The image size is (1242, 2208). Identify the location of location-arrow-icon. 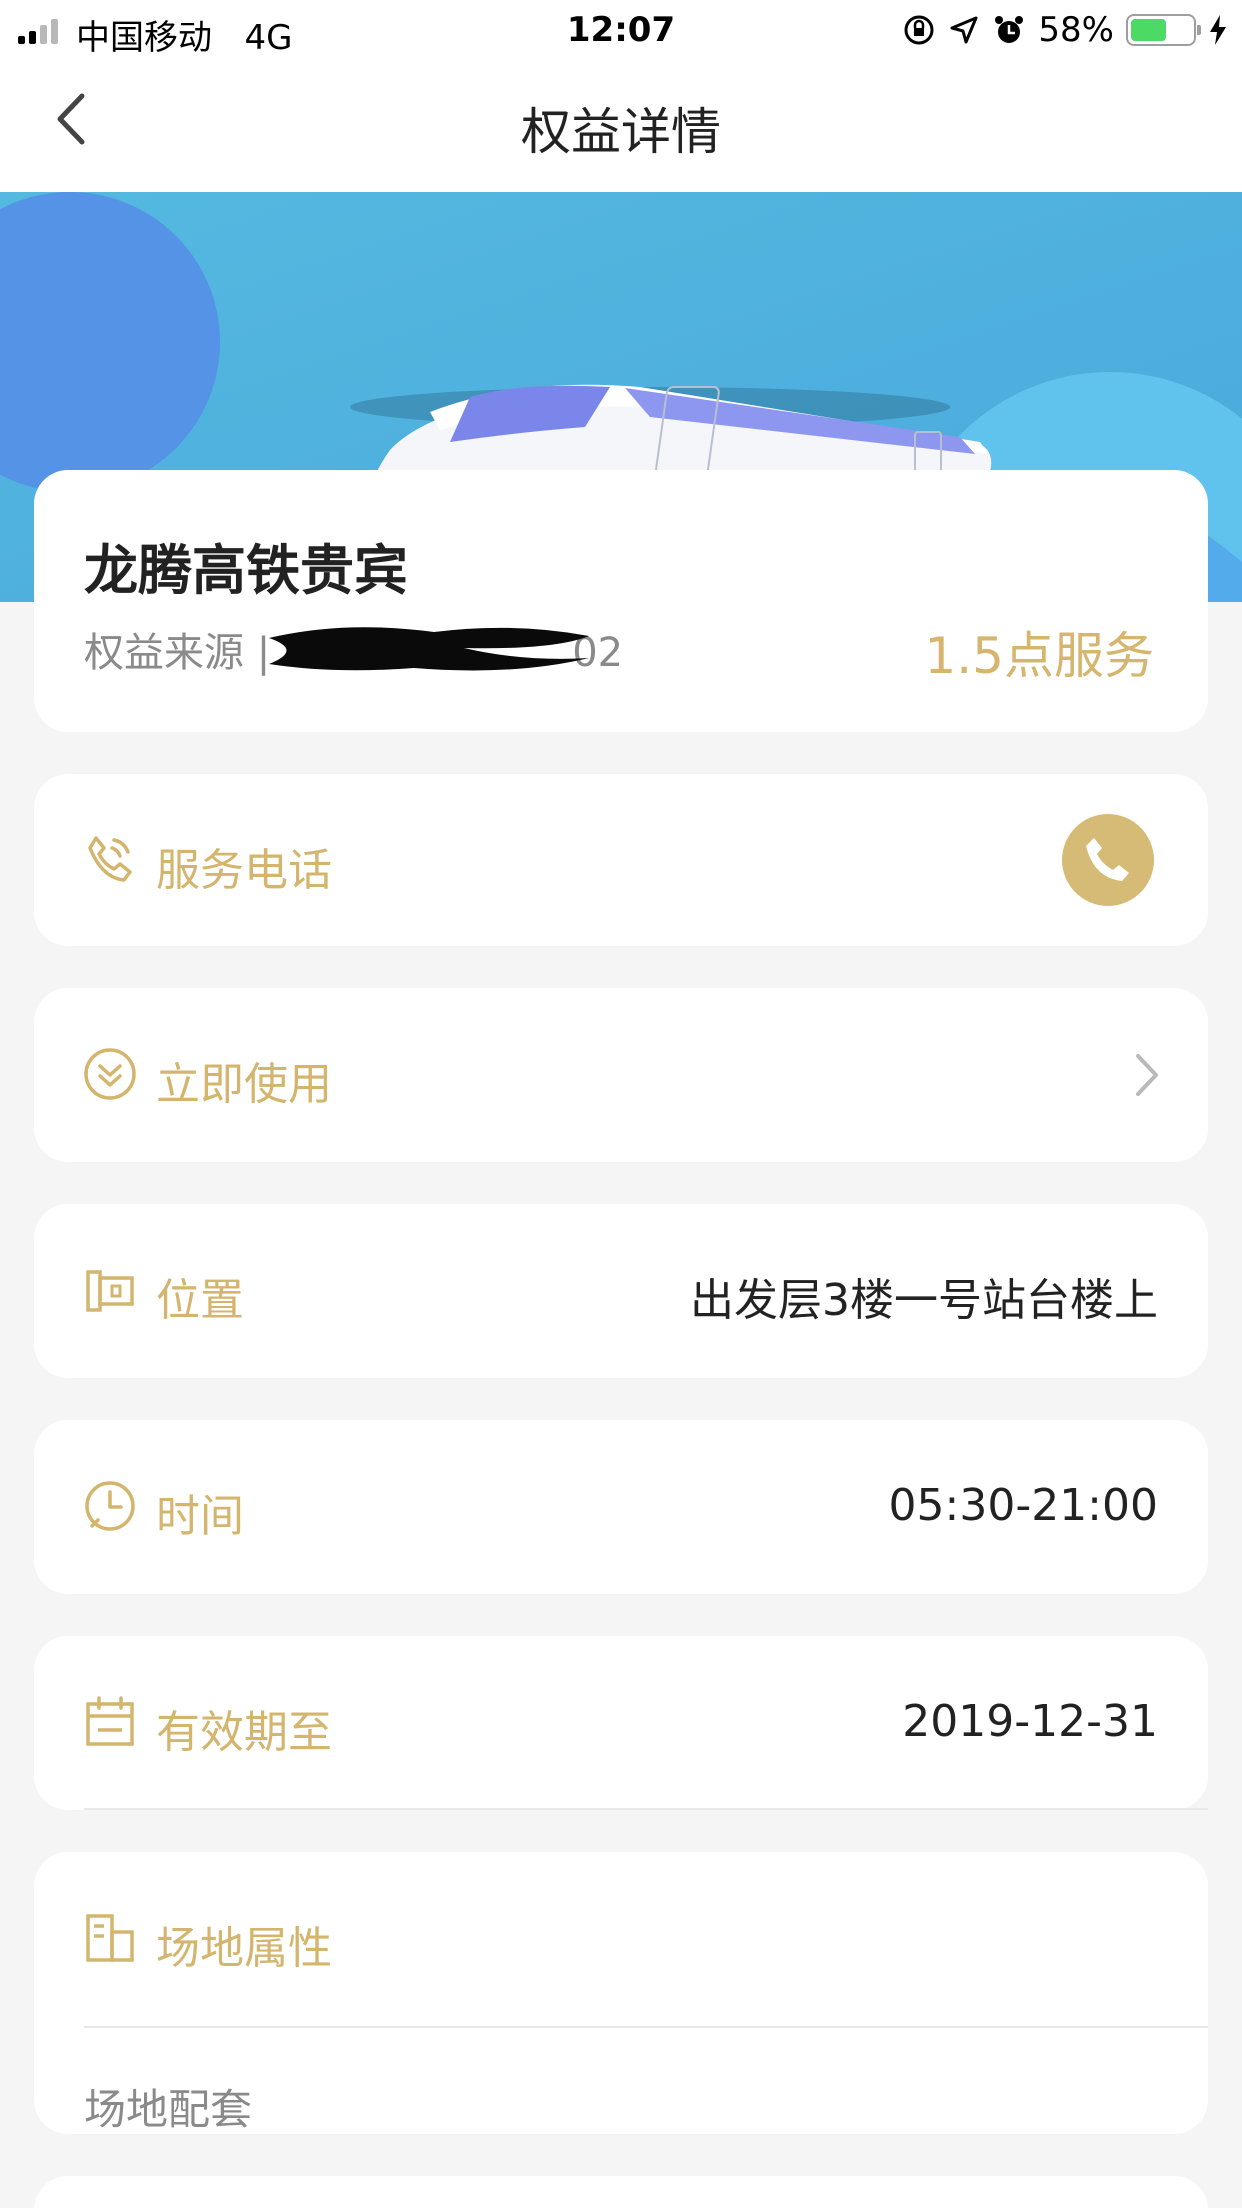
(964, 30).